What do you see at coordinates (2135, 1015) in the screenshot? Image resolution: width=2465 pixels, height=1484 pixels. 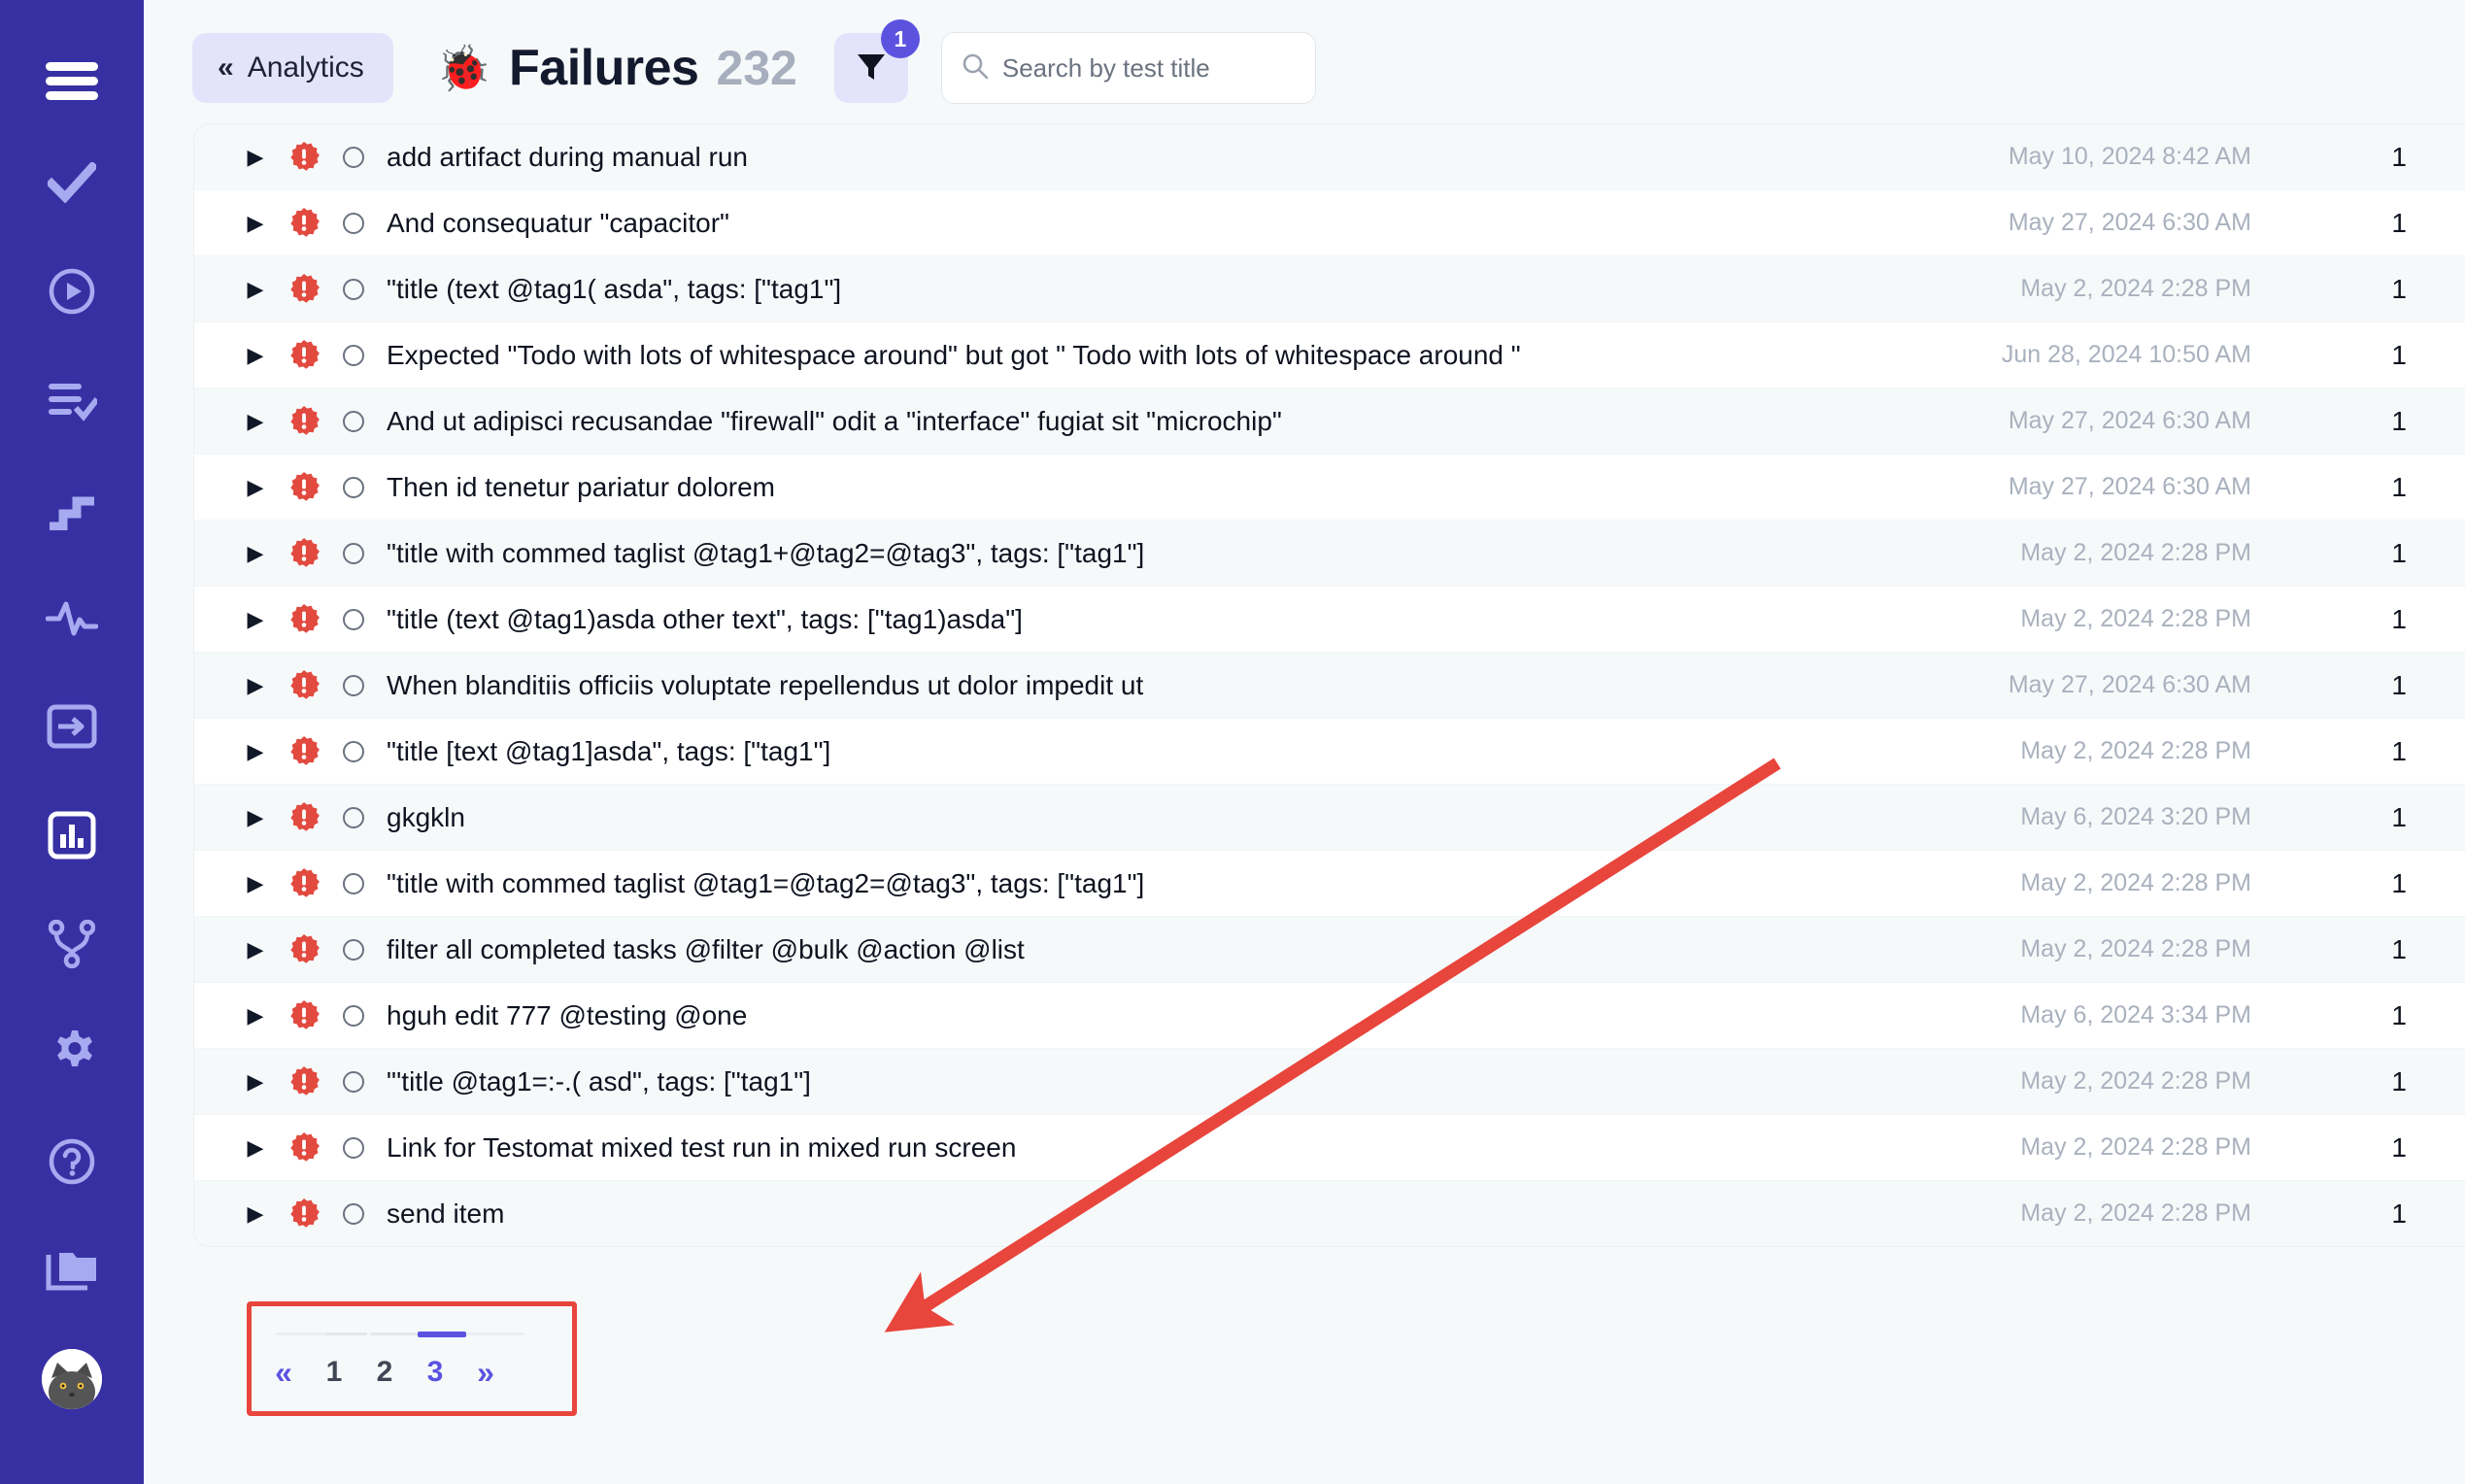 I see `row-date: May 6, 2024 3:34 PM` at bounding box center [2135, 1015].